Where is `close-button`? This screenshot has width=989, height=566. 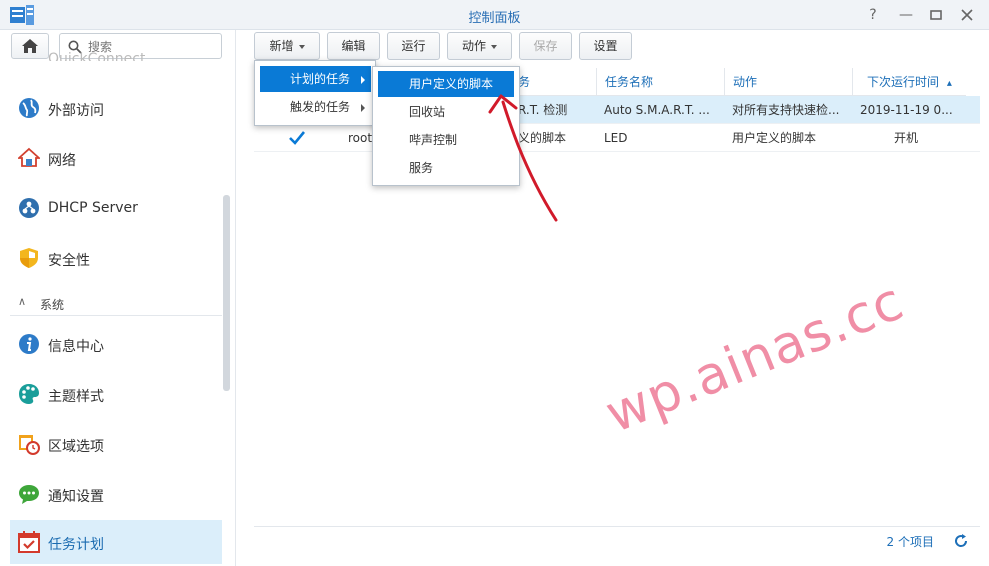 close-button is located at coordinates (967, 15).